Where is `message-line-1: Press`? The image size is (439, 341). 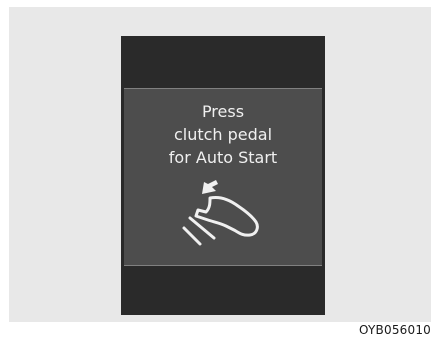
message-line-1: Press is located at coordinates (223, 111).